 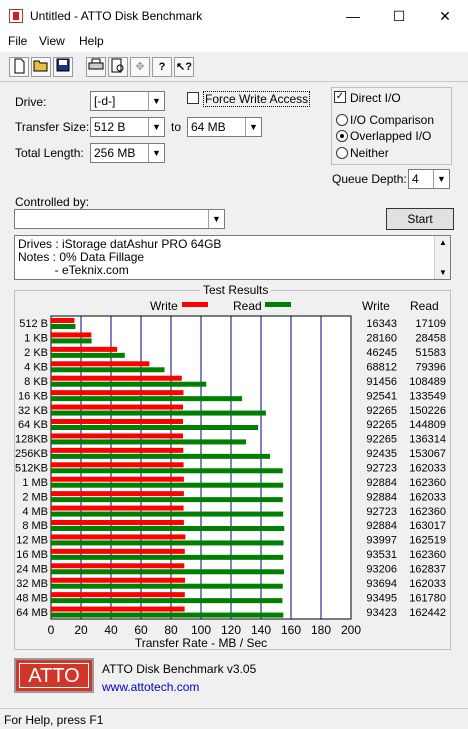 What do you see at coordinates (427, 425) in the screenshot?
I see `read-value: 144809` at bounding box center [427, 425].